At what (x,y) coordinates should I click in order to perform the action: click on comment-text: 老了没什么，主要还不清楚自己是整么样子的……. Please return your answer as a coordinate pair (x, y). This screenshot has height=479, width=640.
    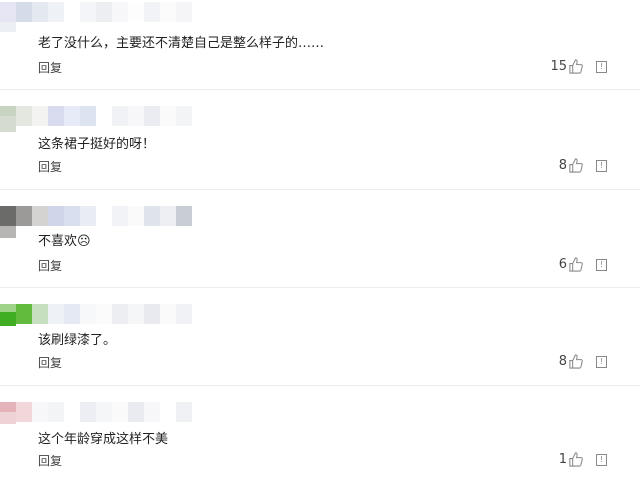
    Looking at the image, I should click on (181, 43).